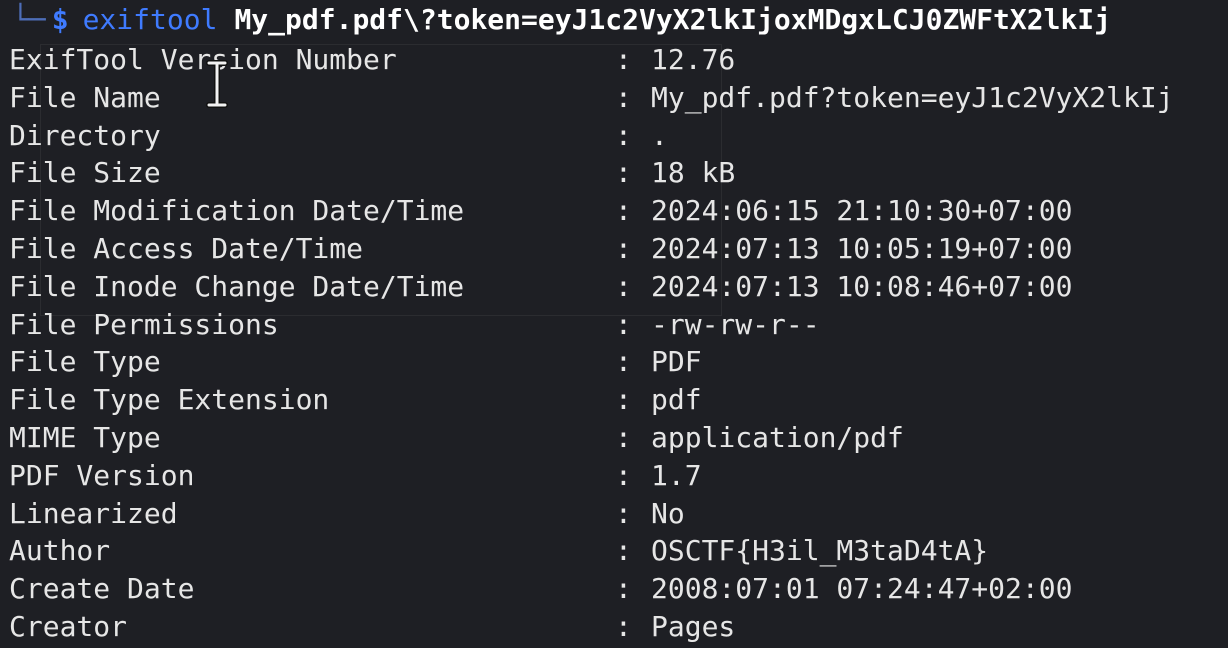  Describe the element at coordinates (102, 589) in the screenshot. I see `exif-key: Create Date` at that location.